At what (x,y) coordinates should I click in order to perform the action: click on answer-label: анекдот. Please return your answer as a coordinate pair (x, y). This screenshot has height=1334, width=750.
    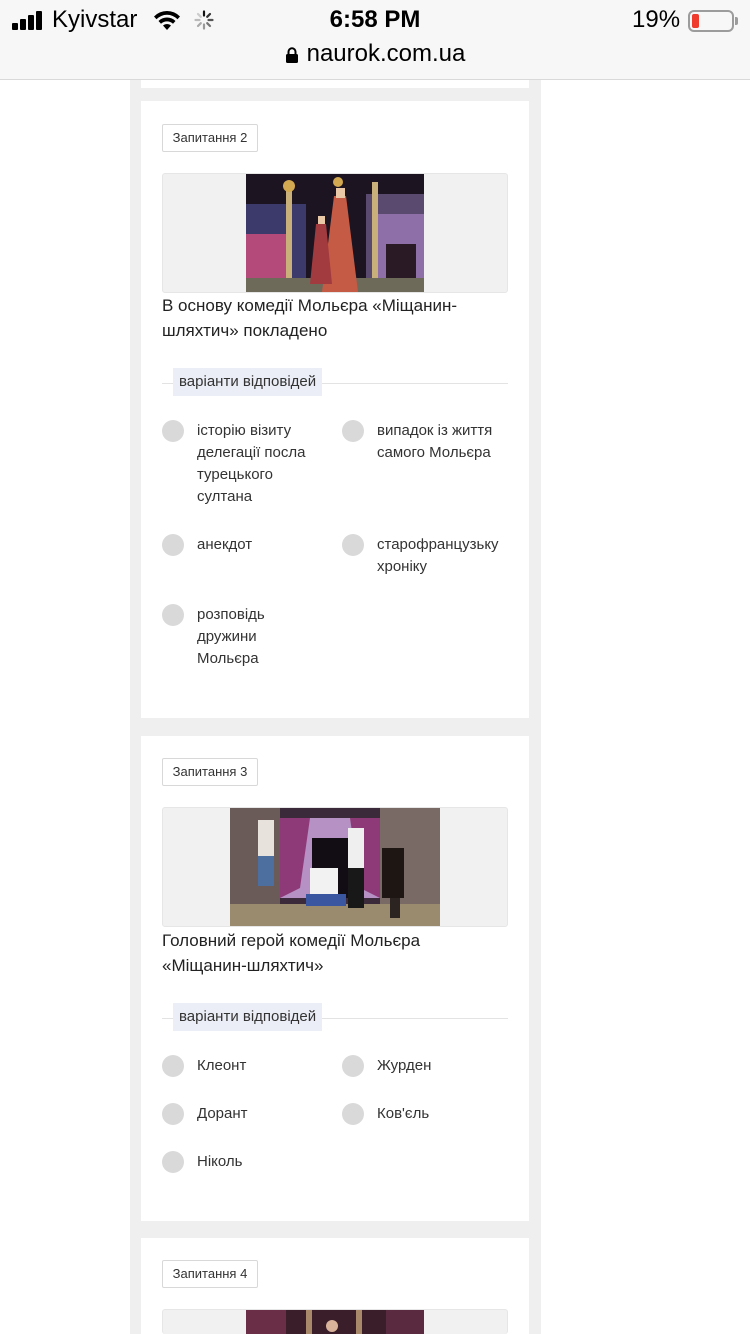
    Looking at the image, I should click on (225, 544).